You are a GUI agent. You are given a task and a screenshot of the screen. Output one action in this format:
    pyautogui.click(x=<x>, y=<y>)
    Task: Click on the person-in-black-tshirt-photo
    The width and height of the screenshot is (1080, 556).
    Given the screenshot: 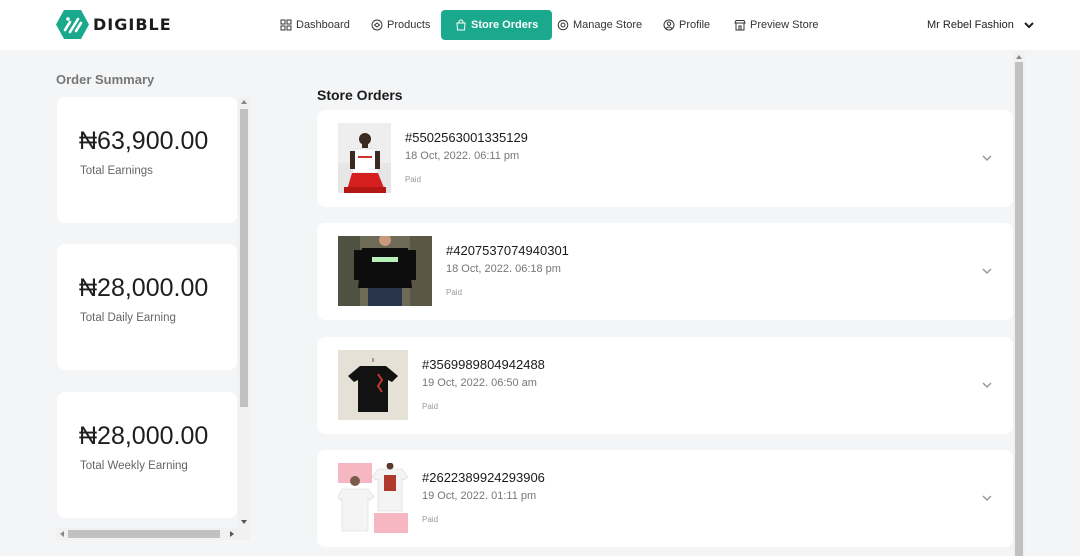 What is the action you would take?
    pyautogui.click(x=385, y=271)
    